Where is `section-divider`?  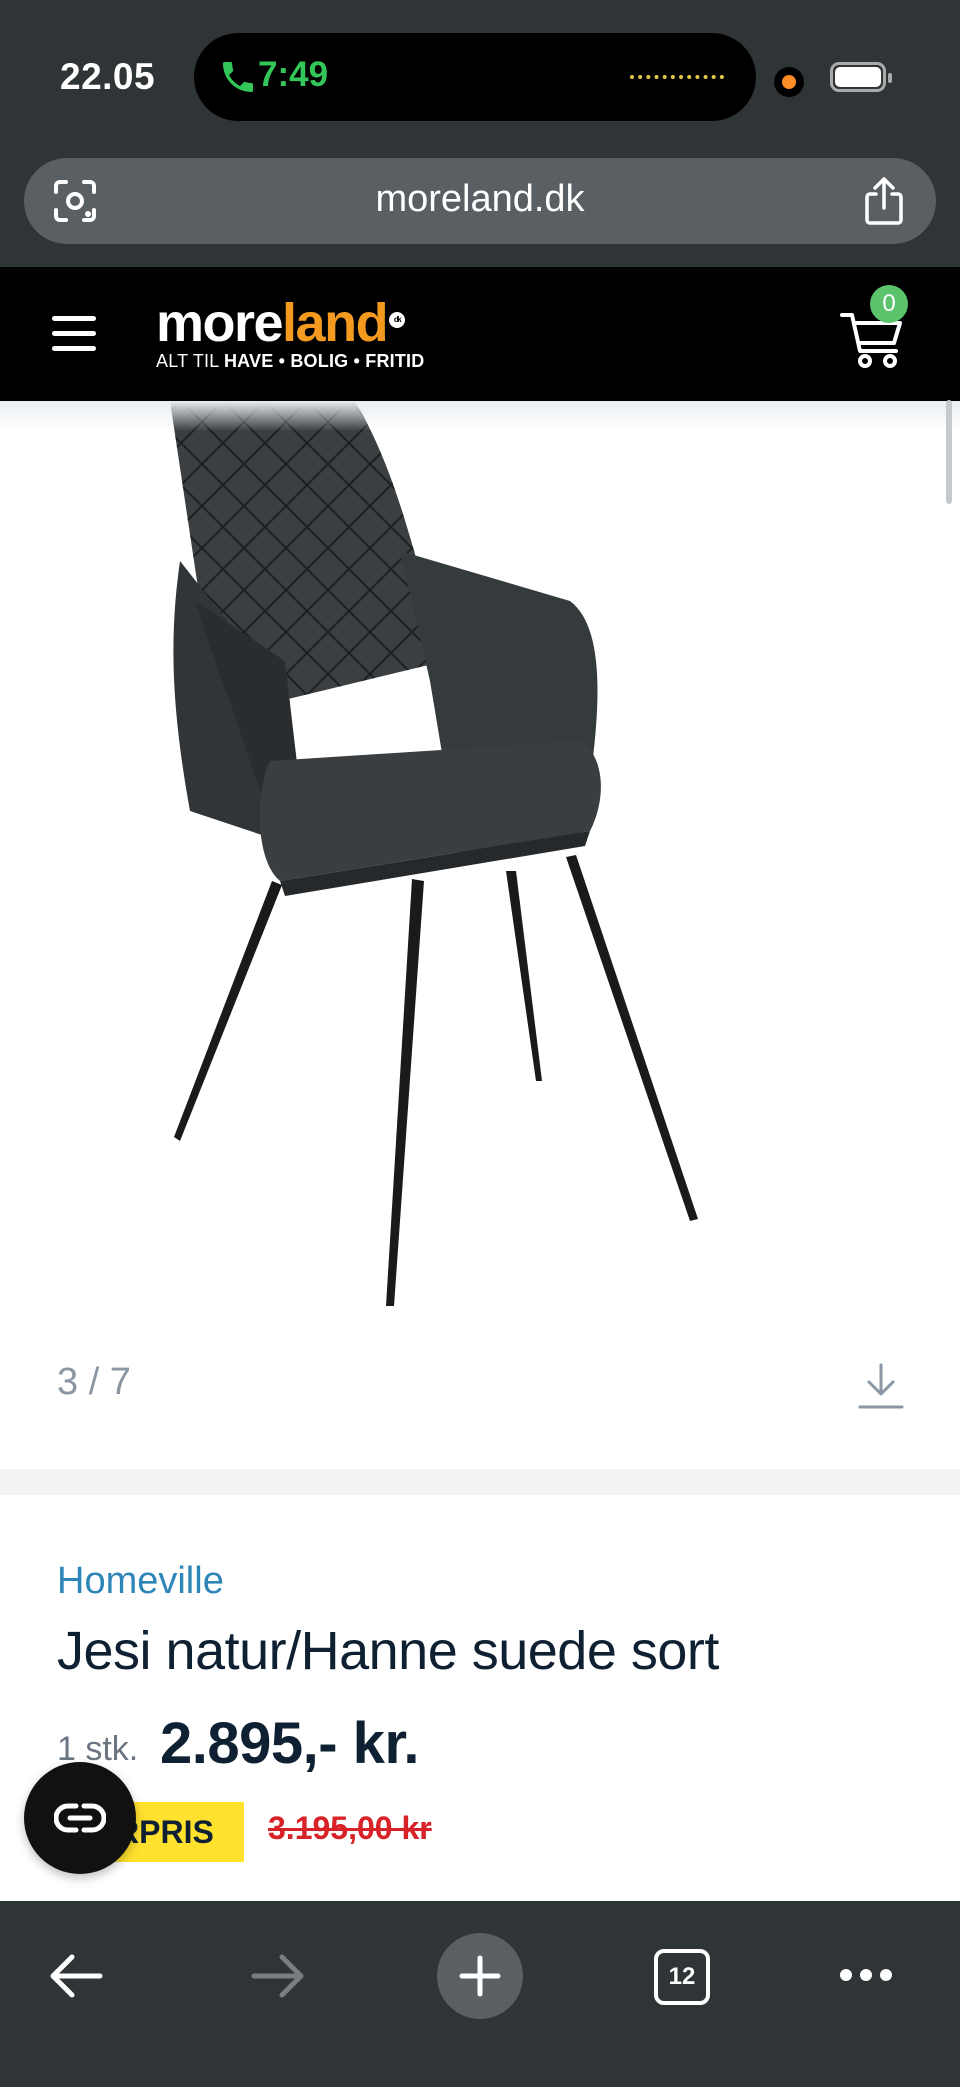
section-divider is located at coordinates (480, 1482).